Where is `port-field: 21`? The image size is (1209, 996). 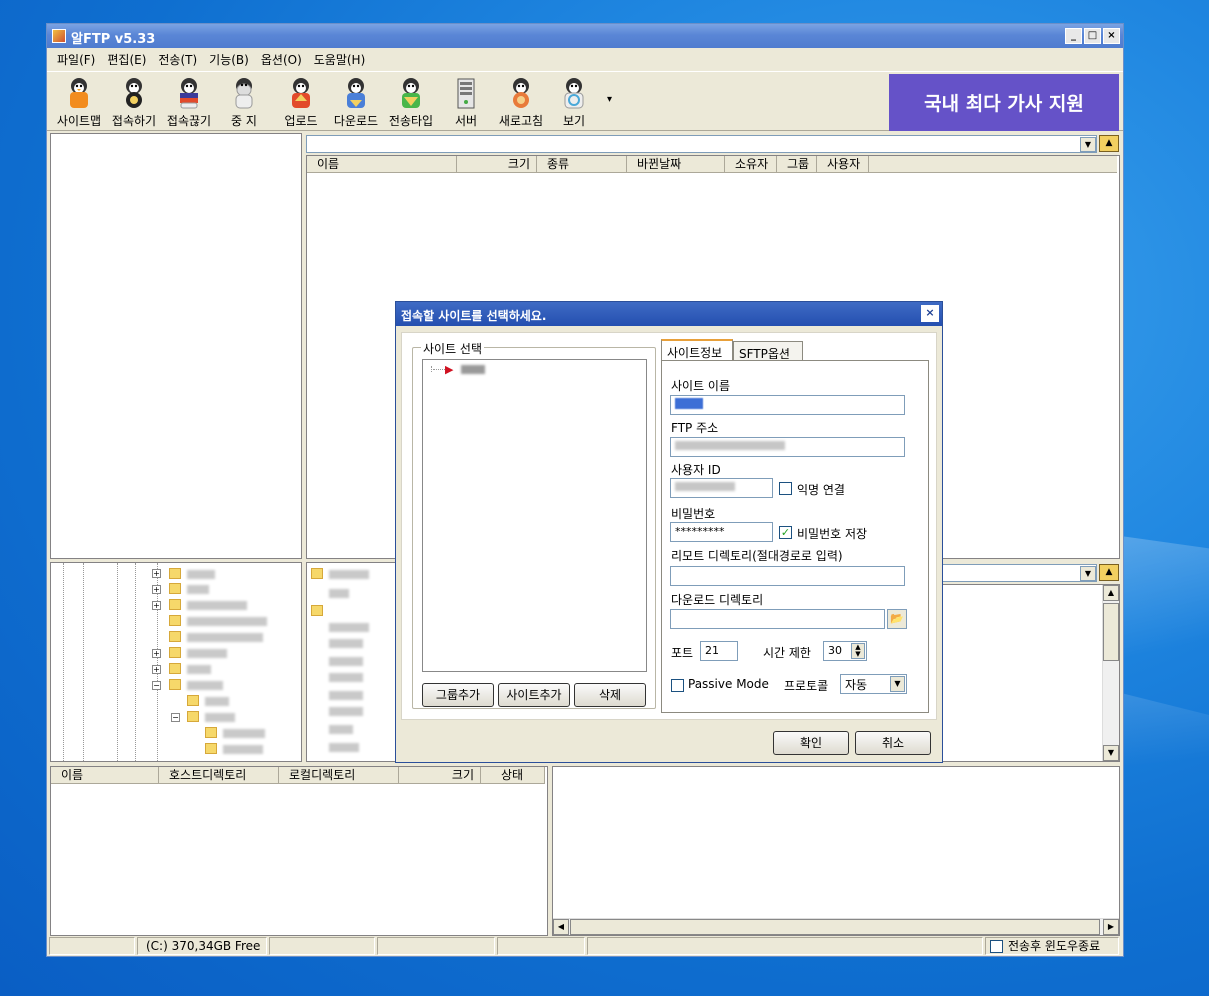
port-field: 21 is located at coordinates (719, 651).